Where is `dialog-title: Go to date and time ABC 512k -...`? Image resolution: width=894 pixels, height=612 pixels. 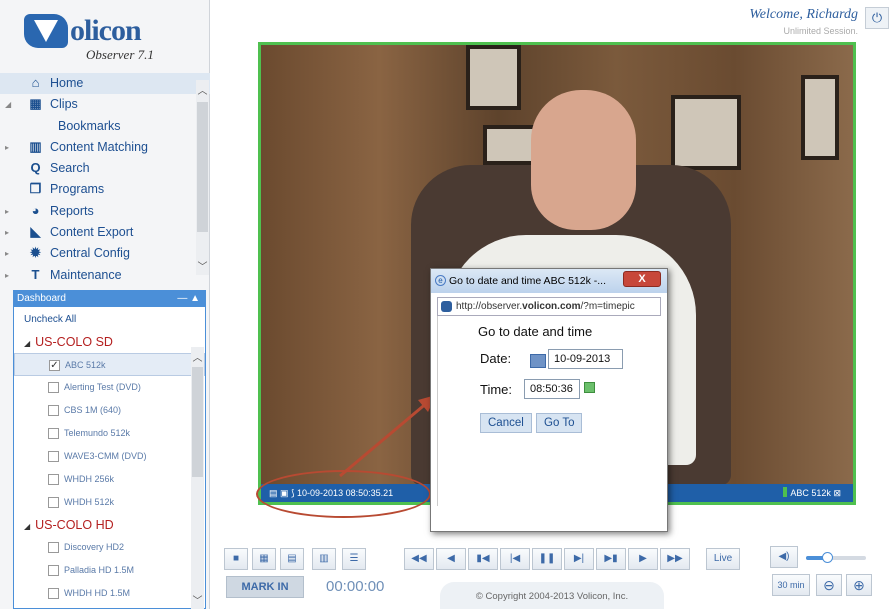 dialog-title: Go to date and time ABC 512k -... is located at coordinates (528, 281).